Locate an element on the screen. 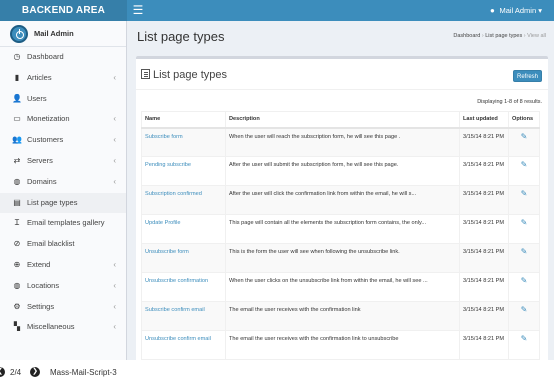  sidebar-item-label: Servers is located at coordinates (40, 160).